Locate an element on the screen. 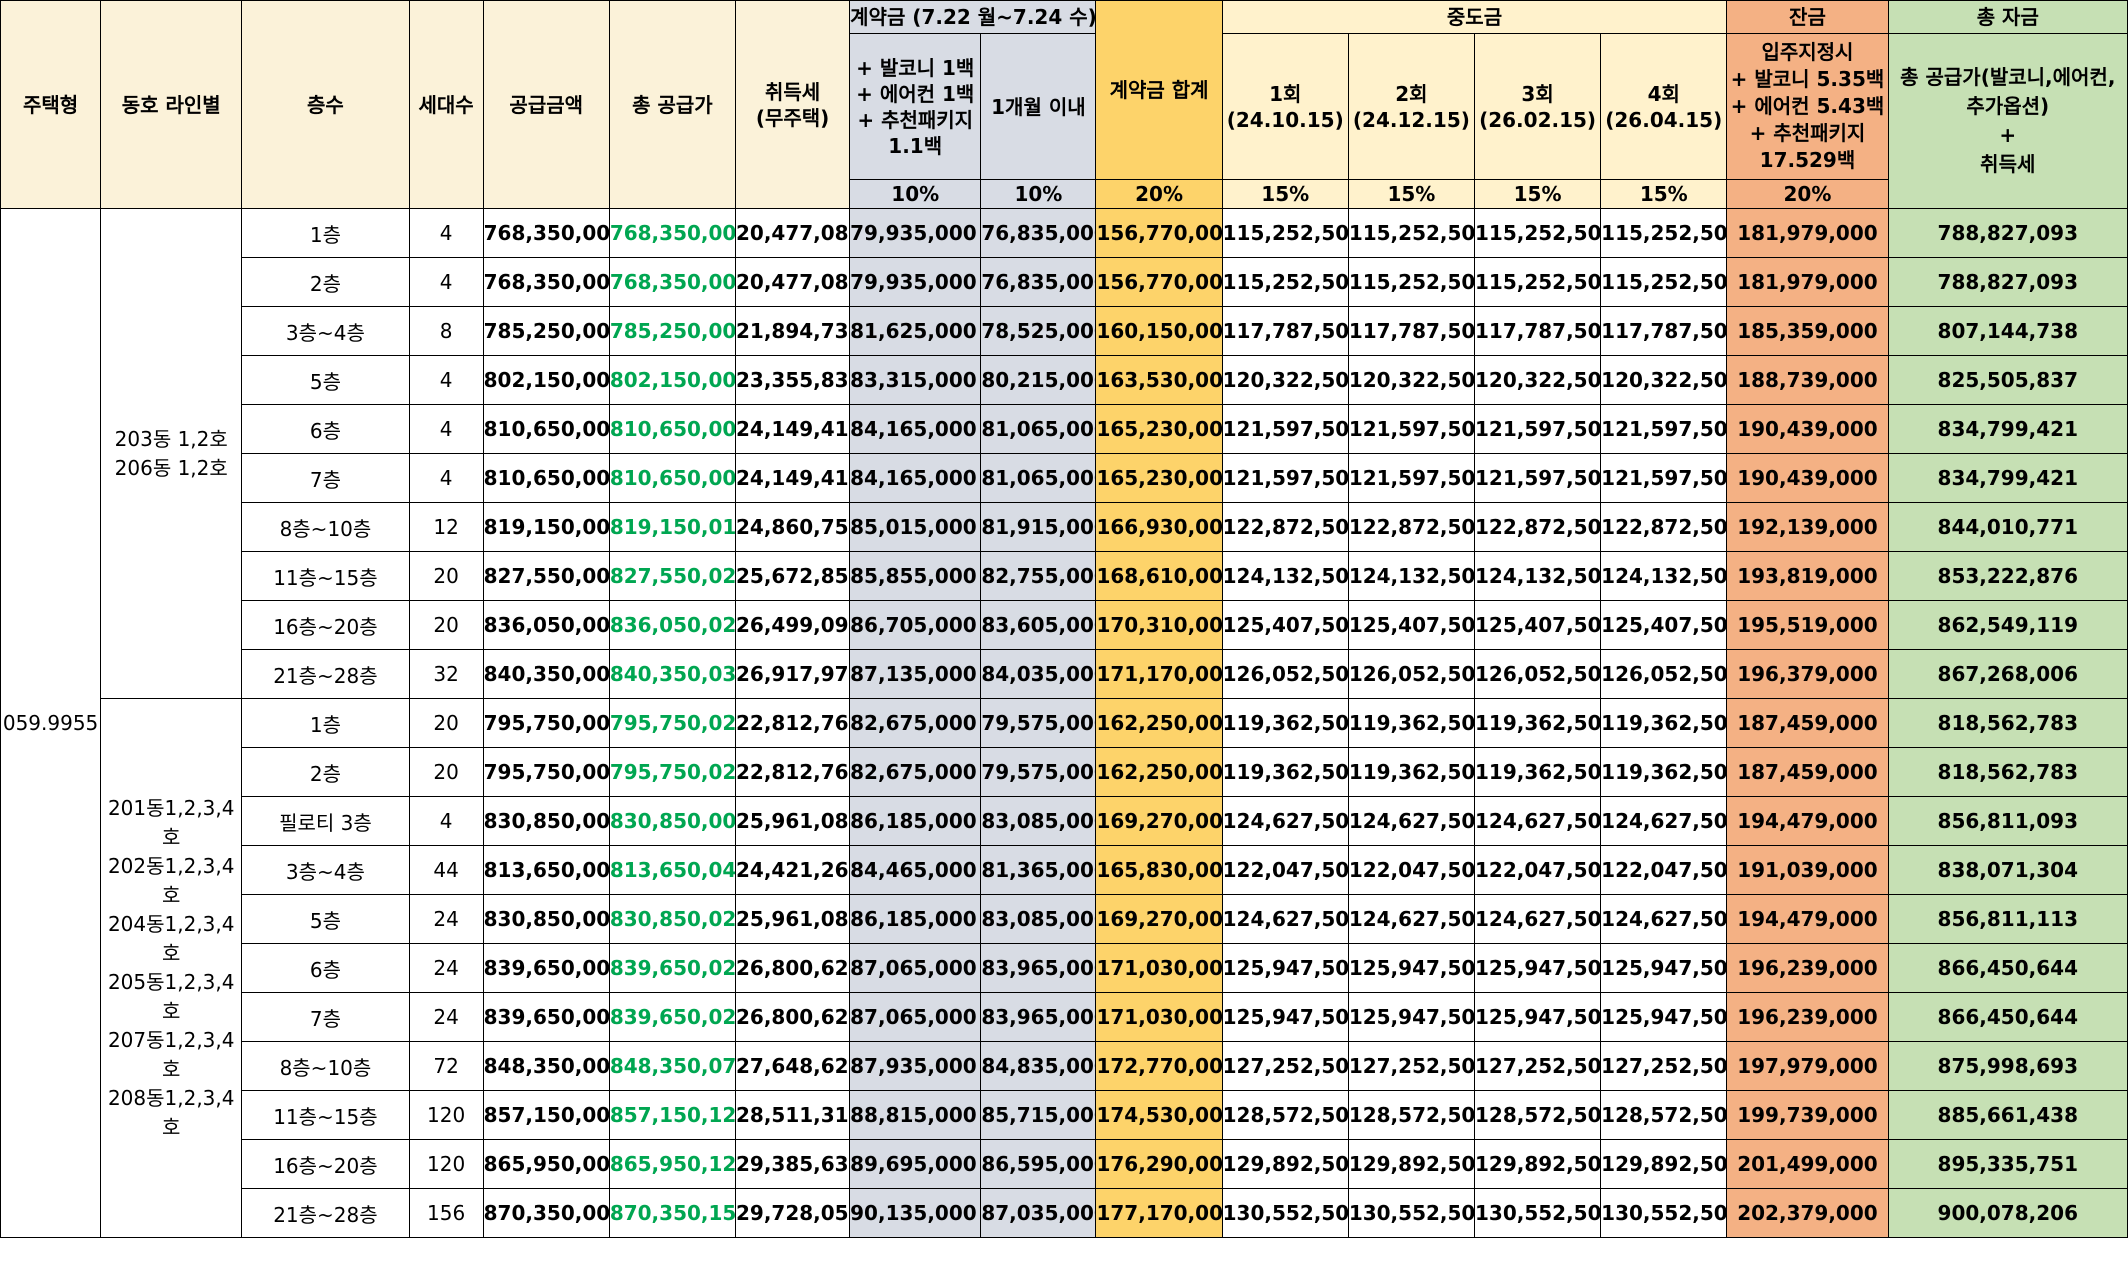 Image resolution: width=2128 pixels, height=1261 pixels. middle-2-cell: 120,322,500 is located at coordinates (1411, 380).